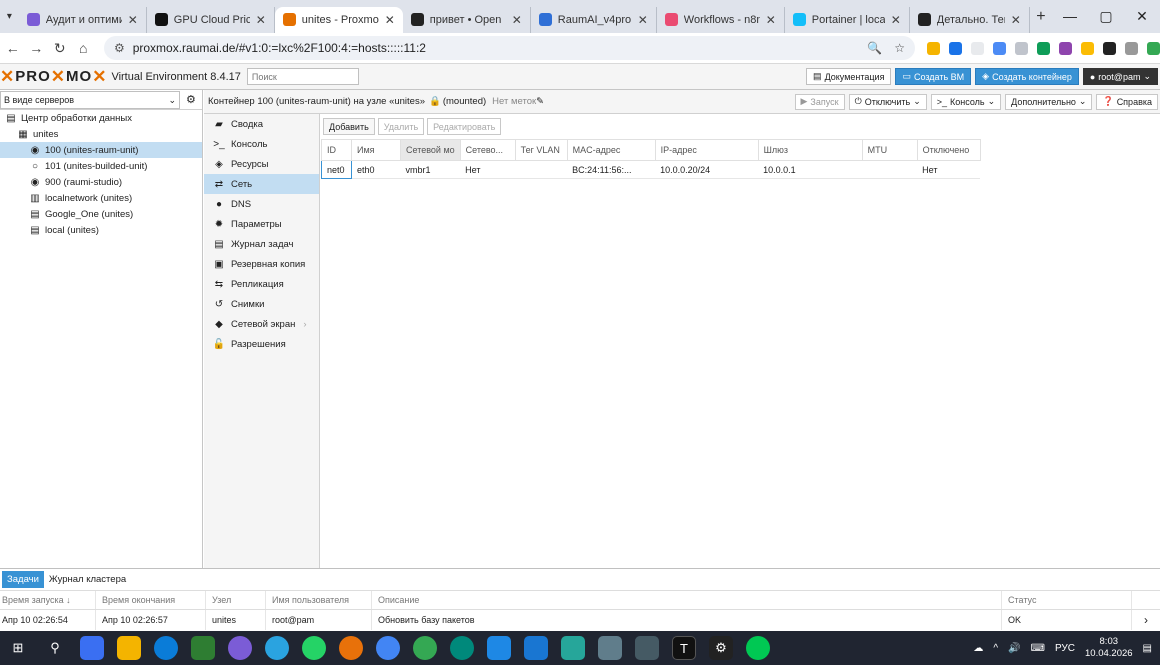 The height and width of the screenshot is (665, 1160). I want to click on windows-start-icon: ⊞, so click(18, 648).